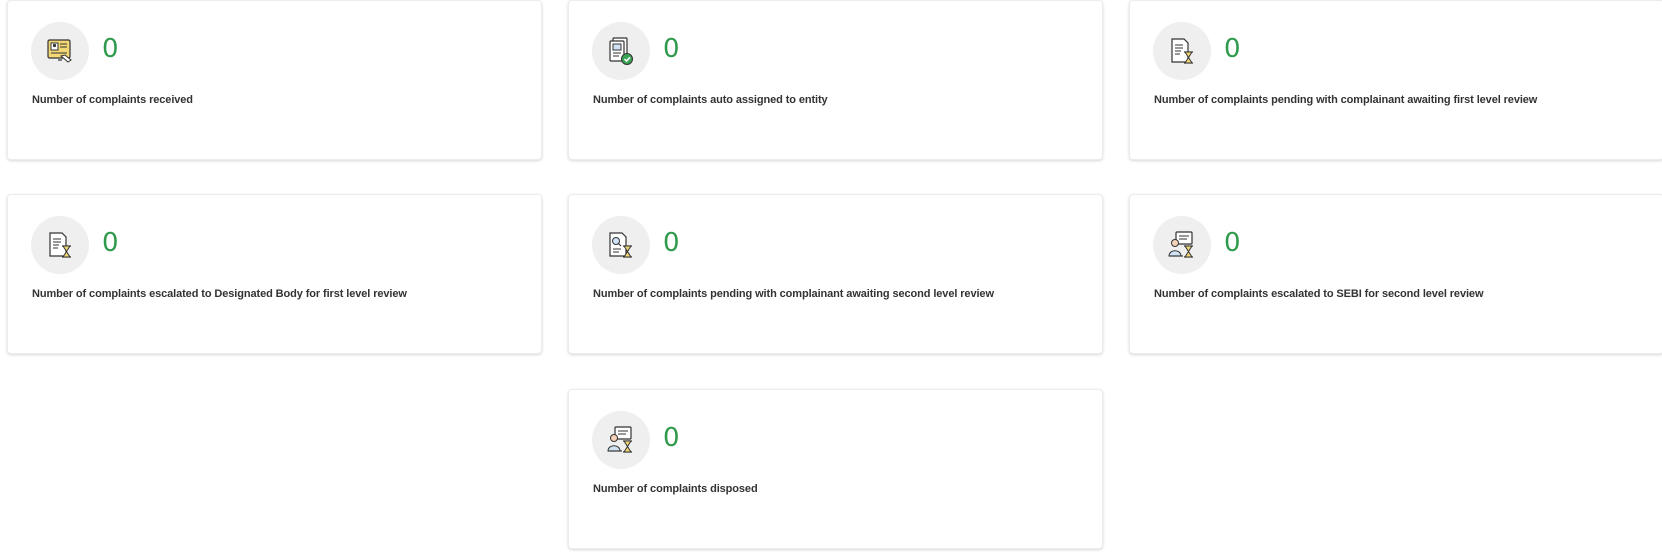  I want to click on stat-card-received: 0 Number of complaints received, so click(274, 80).